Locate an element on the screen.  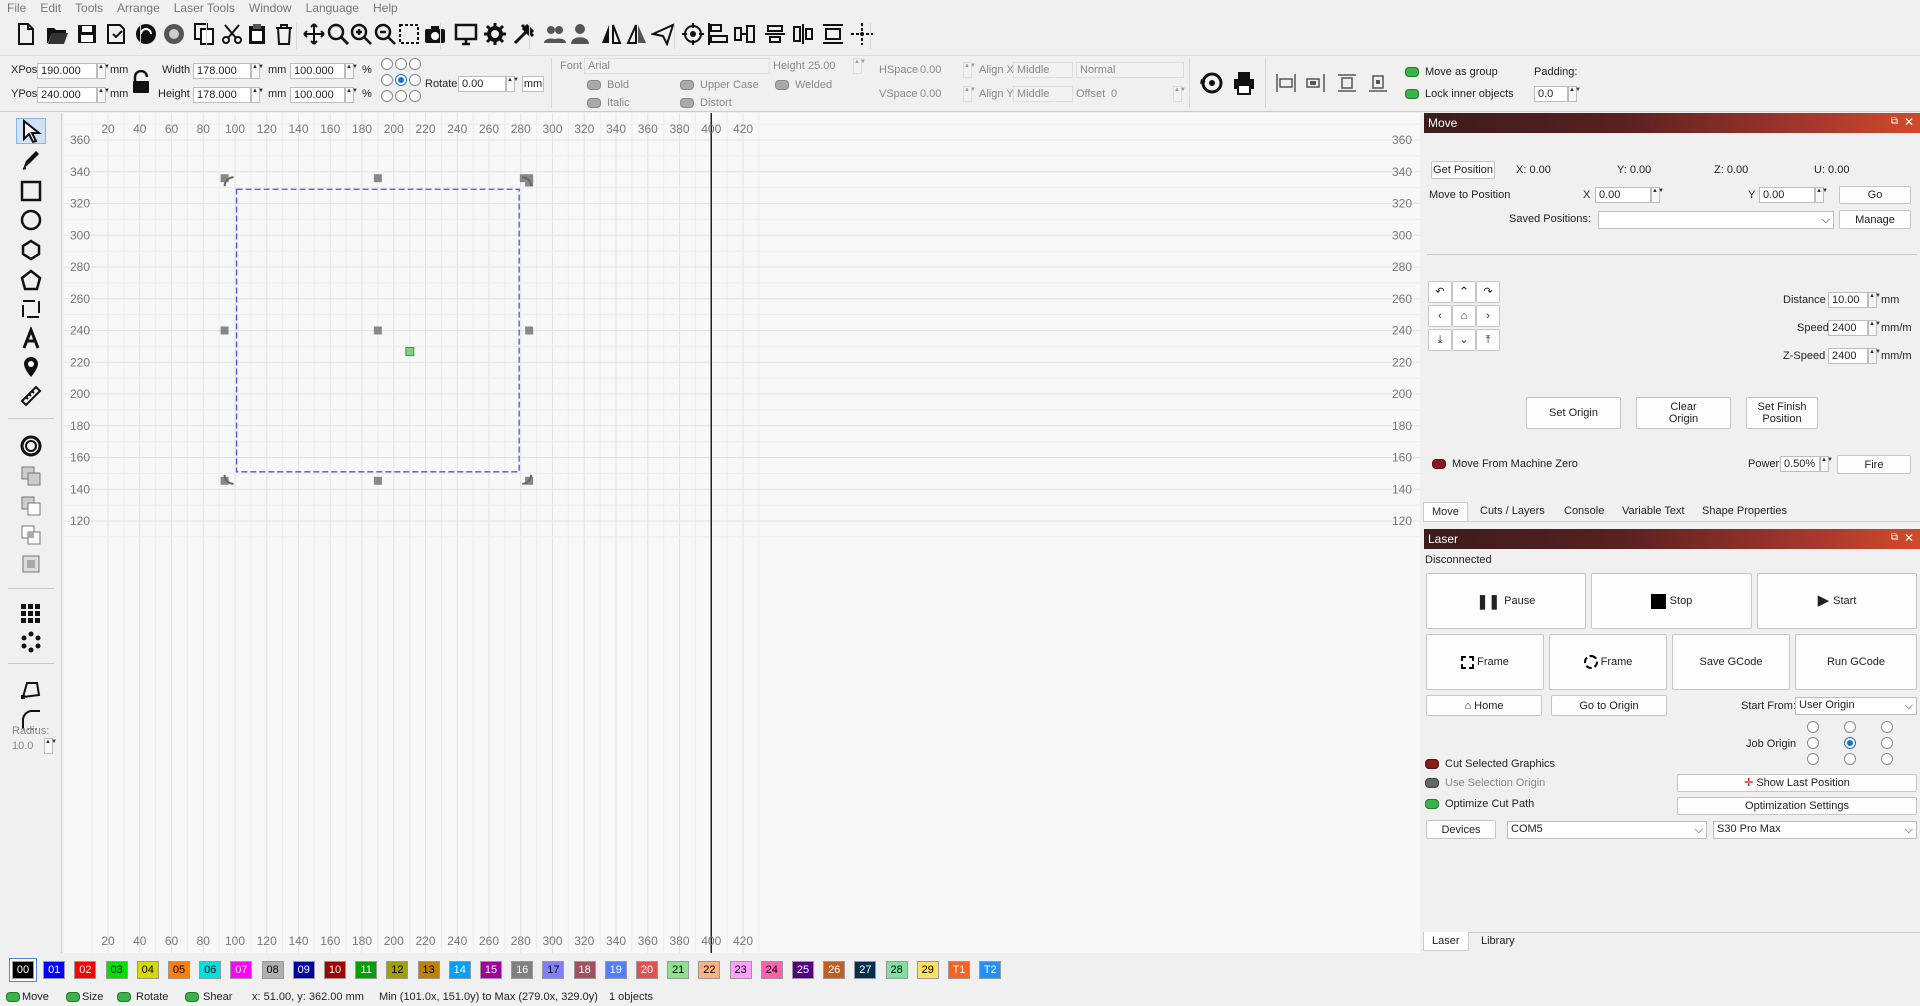
rotate-mode-toggle is located at coordinates (124, 997).